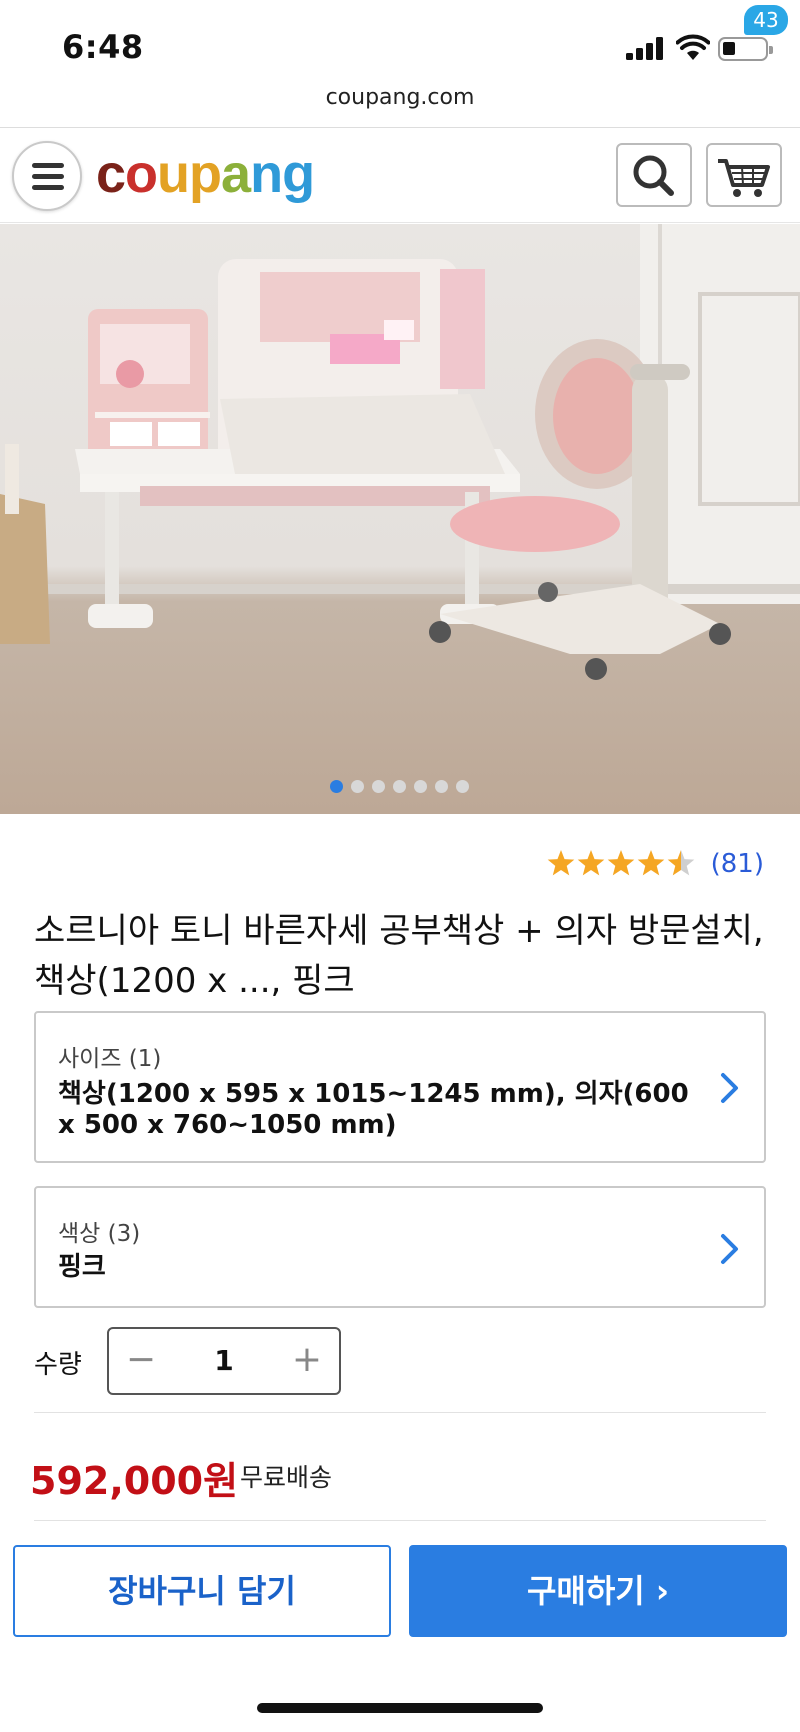  What do you see at coordinates (693, 47) in the screenshot?
I see `wifi-icon` at bounding box center [693, 47].